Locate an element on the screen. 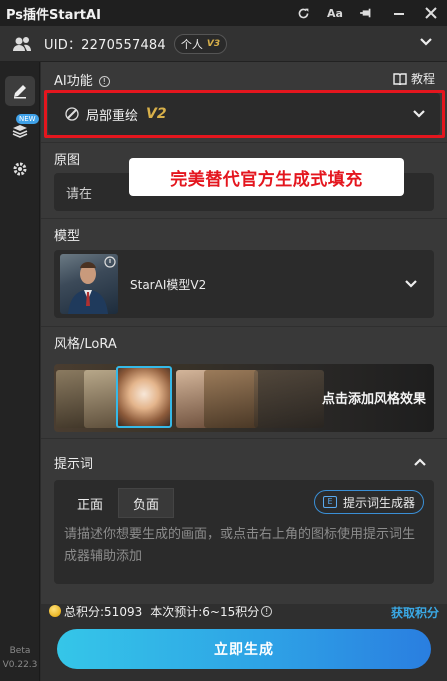  feature-callout: 完美替代官方生成式填充 is located at coordinates (266, 177).